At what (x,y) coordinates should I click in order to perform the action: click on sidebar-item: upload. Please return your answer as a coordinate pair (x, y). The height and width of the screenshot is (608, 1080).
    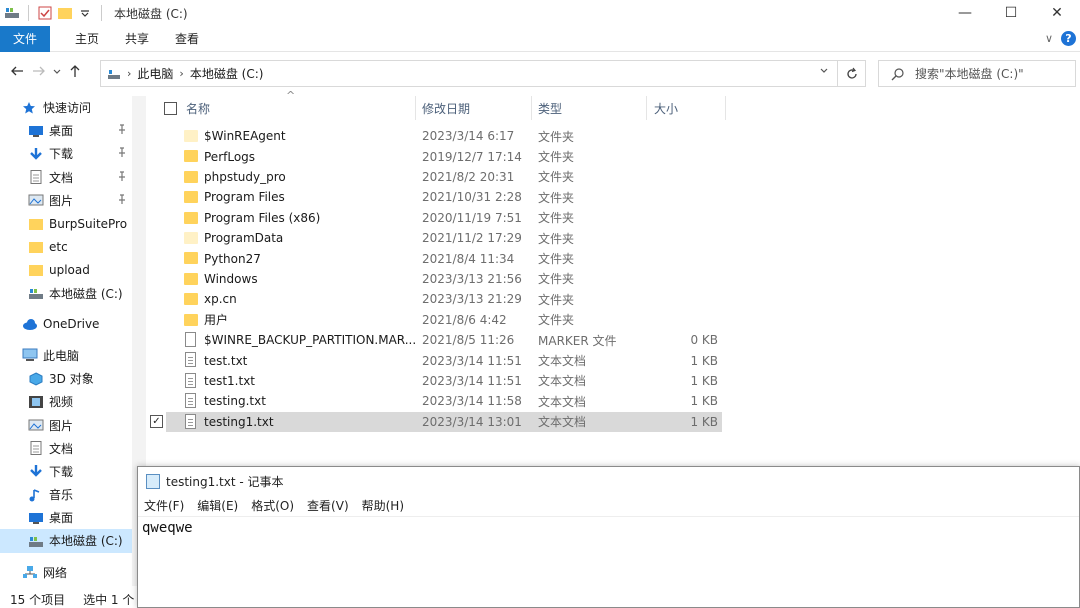
    Looking at the image, I should click on (66, 269).